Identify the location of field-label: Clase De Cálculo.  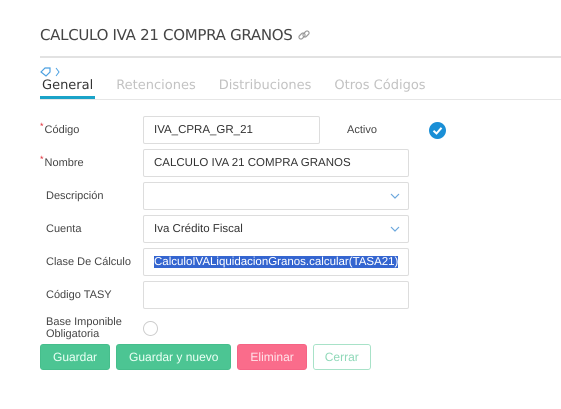
(88, 262).